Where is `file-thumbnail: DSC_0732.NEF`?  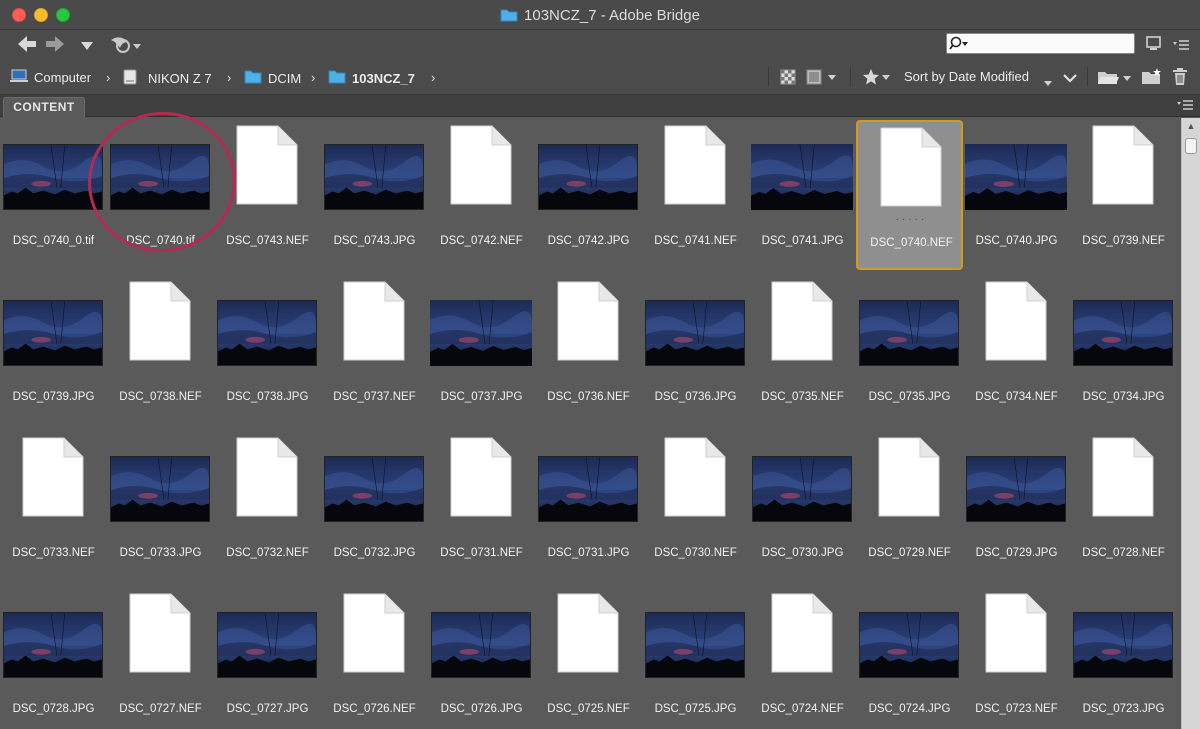 file-thumbnail: DSC_0732.NEF is located at coordinates (267, 507).